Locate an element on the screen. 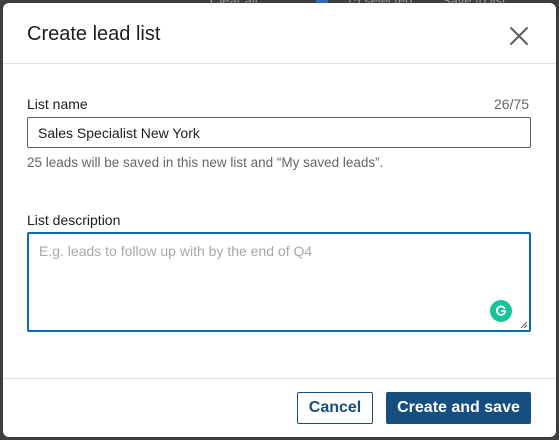  list-name-char-counter: 26/75 is located at coordinates (512, 104).